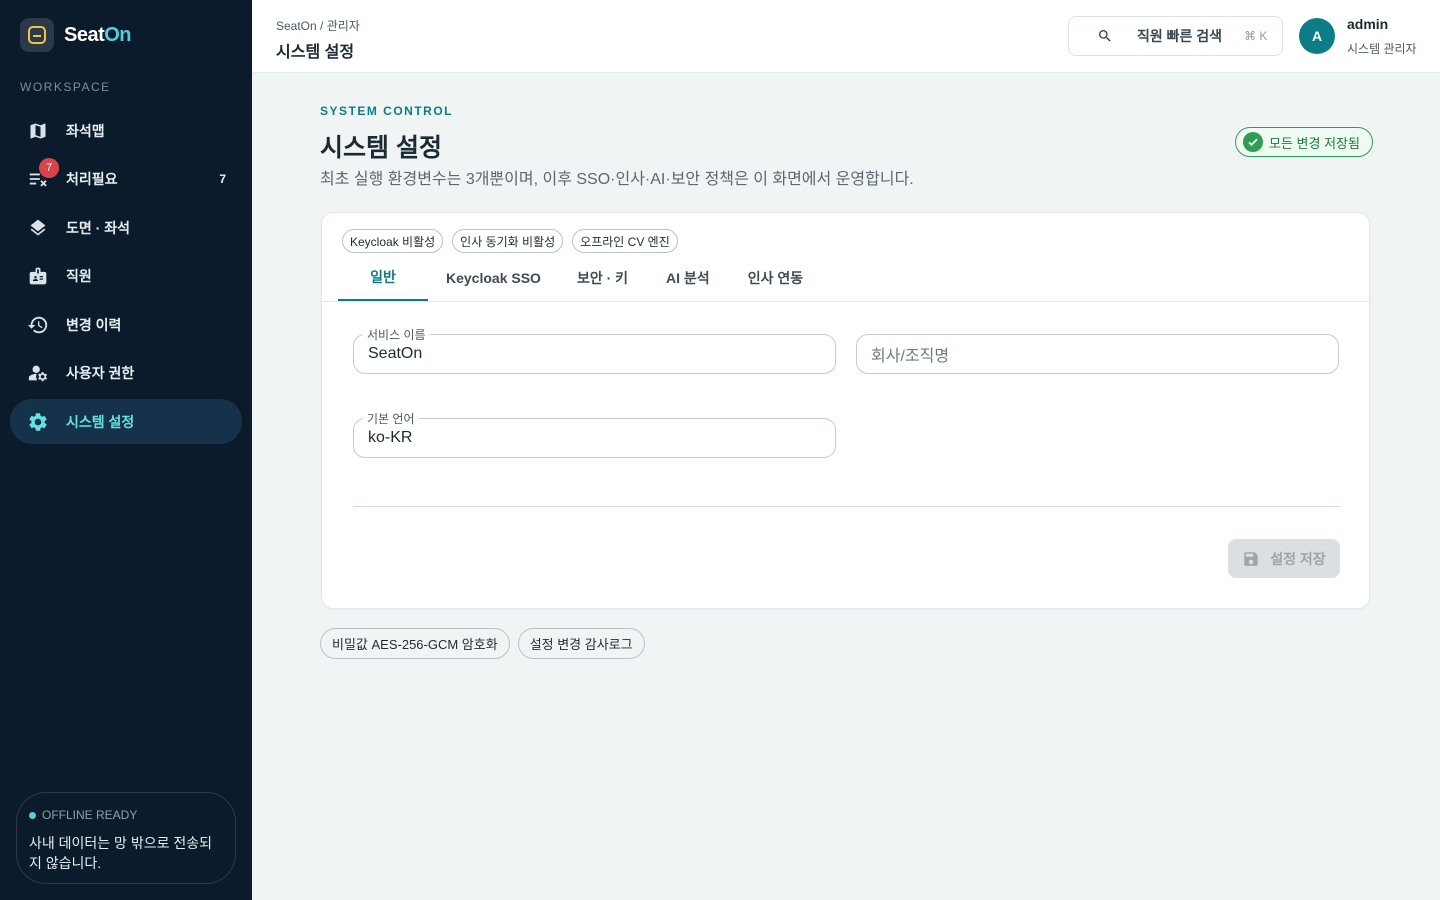 This screenshot has height=900, width=1440. What do you see at coordinates (395, 353) in the screenshot?
I see `service-name-value: SeatOn` at bounding box center [395, 353].